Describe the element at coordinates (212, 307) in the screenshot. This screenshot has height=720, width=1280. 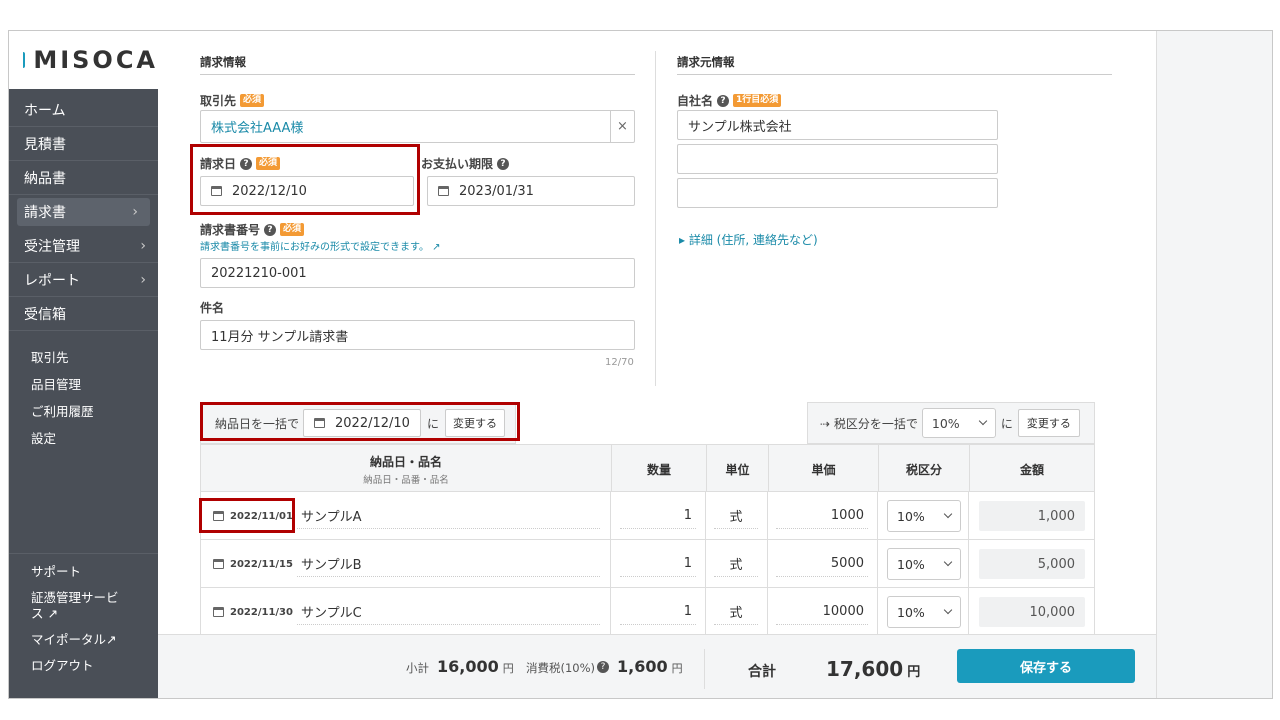
I see `subject-label: 件名` at that location.